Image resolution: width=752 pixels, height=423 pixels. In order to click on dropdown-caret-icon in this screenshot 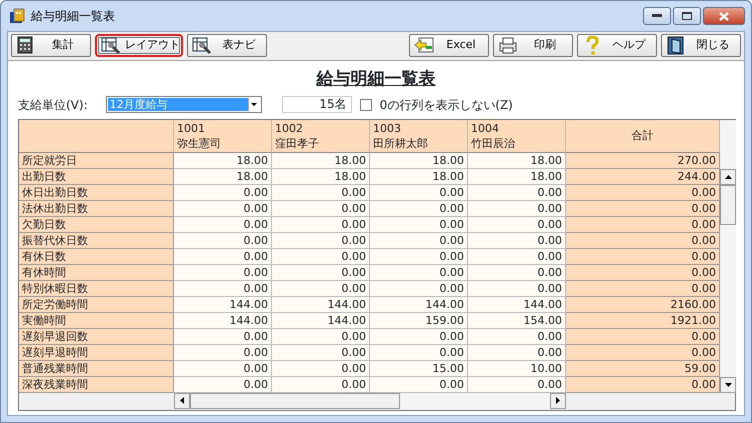, I will do `click(254, 104)`.